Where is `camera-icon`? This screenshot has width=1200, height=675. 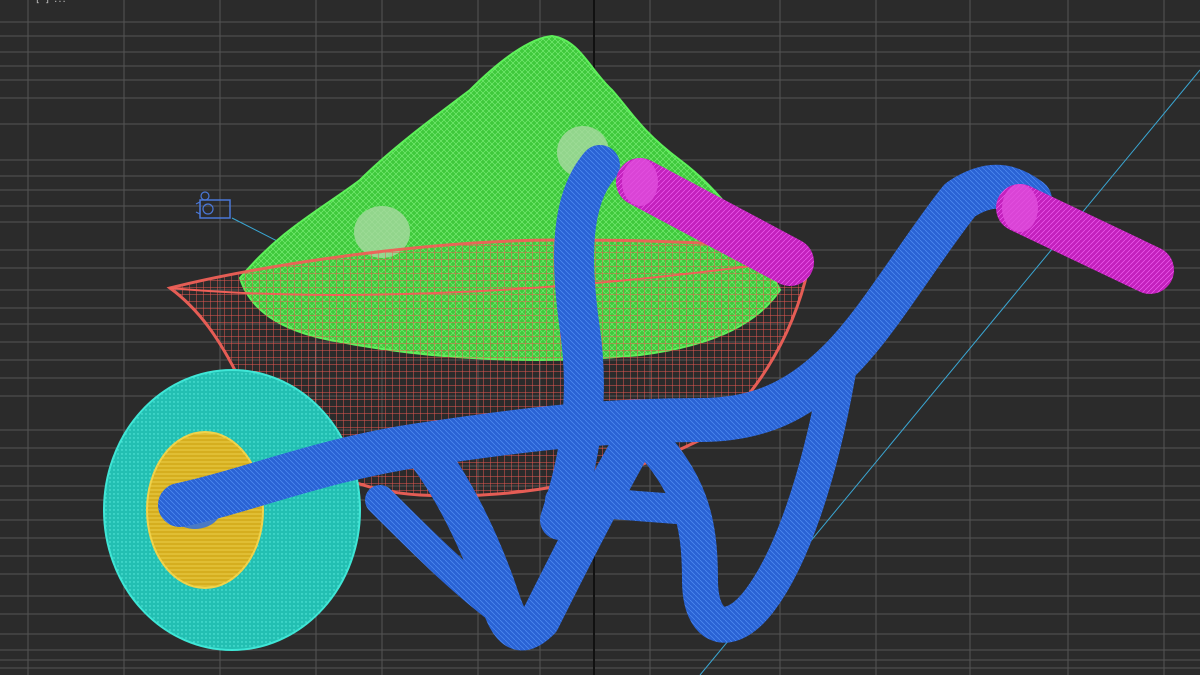 camera-icon is located at coordinates (213, 205).